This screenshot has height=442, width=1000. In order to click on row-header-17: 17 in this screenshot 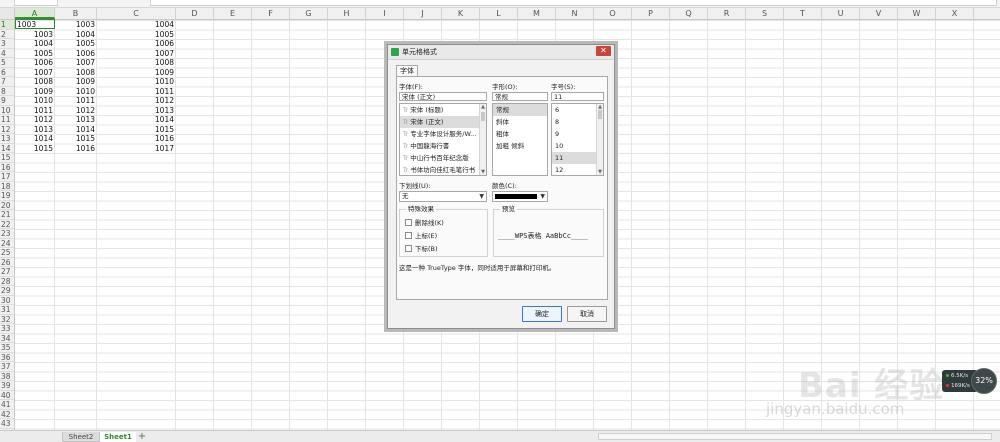, I will do `click(7, 177)`.